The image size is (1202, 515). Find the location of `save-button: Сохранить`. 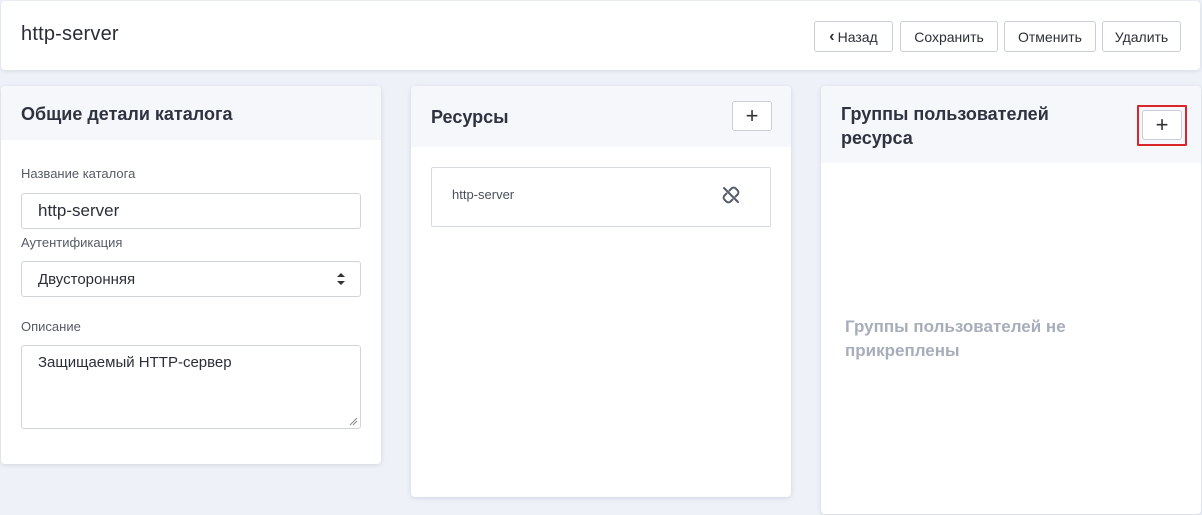

save-button: Сохранить is located at coordinates (949, 36).